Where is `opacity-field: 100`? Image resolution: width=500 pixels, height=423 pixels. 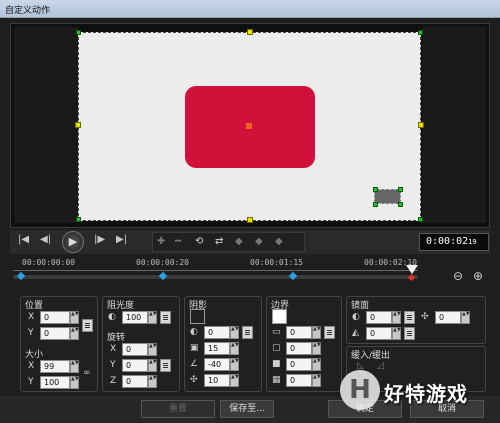 opacity-field: 100 is located at coordinates (135, 317).